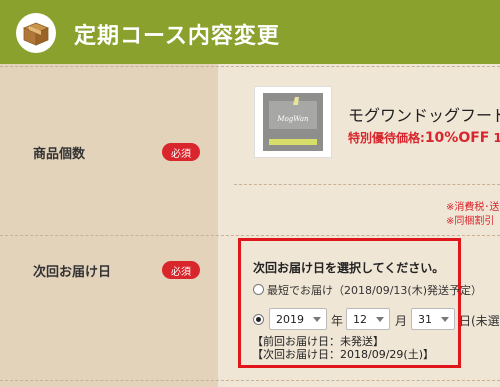  Describe the element at coordinates (473, 207) in the screenshot. I see `tax-note: ※消費税･送` at that location.